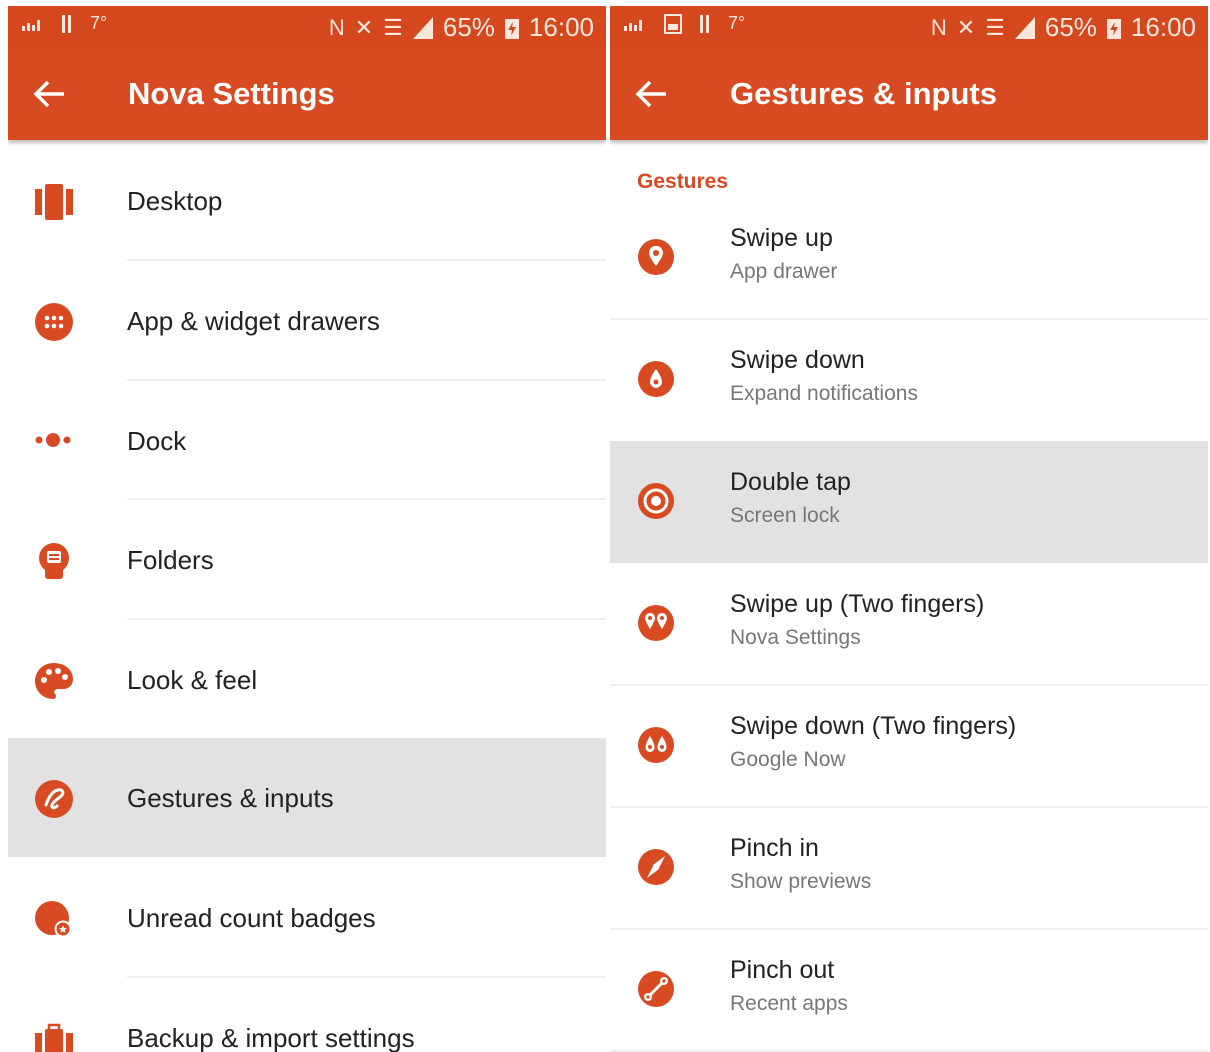 Image resolution: width=1210 pixels, height=1052 pixels. What do you see at coordinates (784, 271) in the screenshot?
I see `gesture-action: App drawer` at bounding box center [784, 271].